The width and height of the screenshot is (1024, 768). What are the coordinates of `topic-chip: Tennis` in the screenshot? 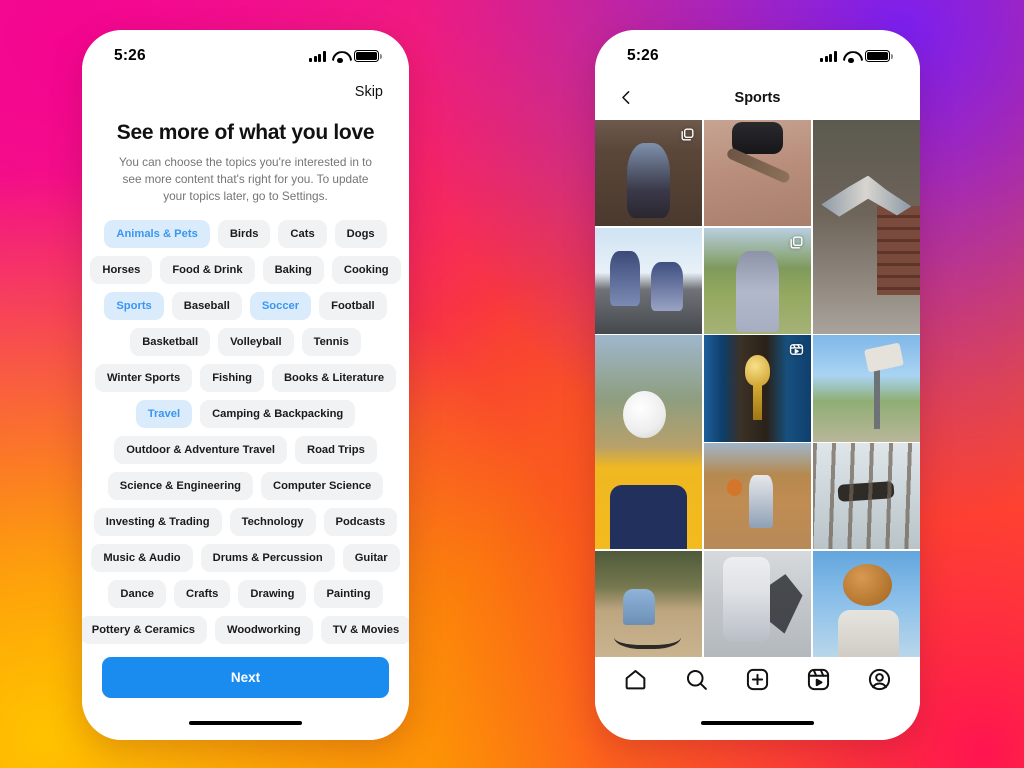 It's located at (331, 342).